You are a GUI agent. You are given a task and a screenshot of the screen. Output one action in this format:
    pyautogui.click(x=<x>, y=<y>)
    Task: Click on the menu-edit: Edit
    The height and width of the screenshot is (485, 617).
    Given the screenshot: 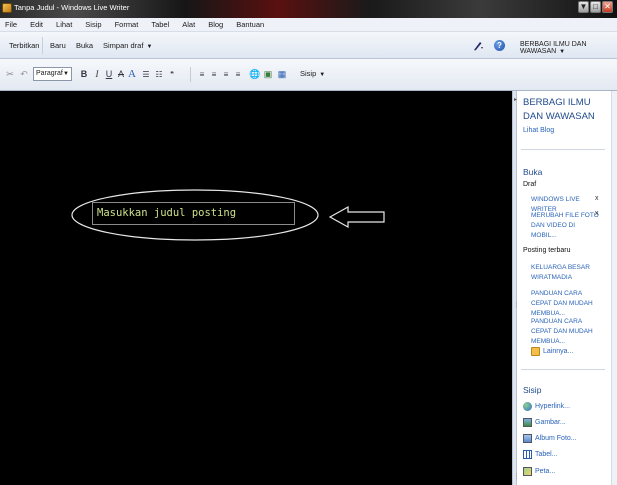 What is the action you would take?
    pyautogui.click(x=36, y=24)
    